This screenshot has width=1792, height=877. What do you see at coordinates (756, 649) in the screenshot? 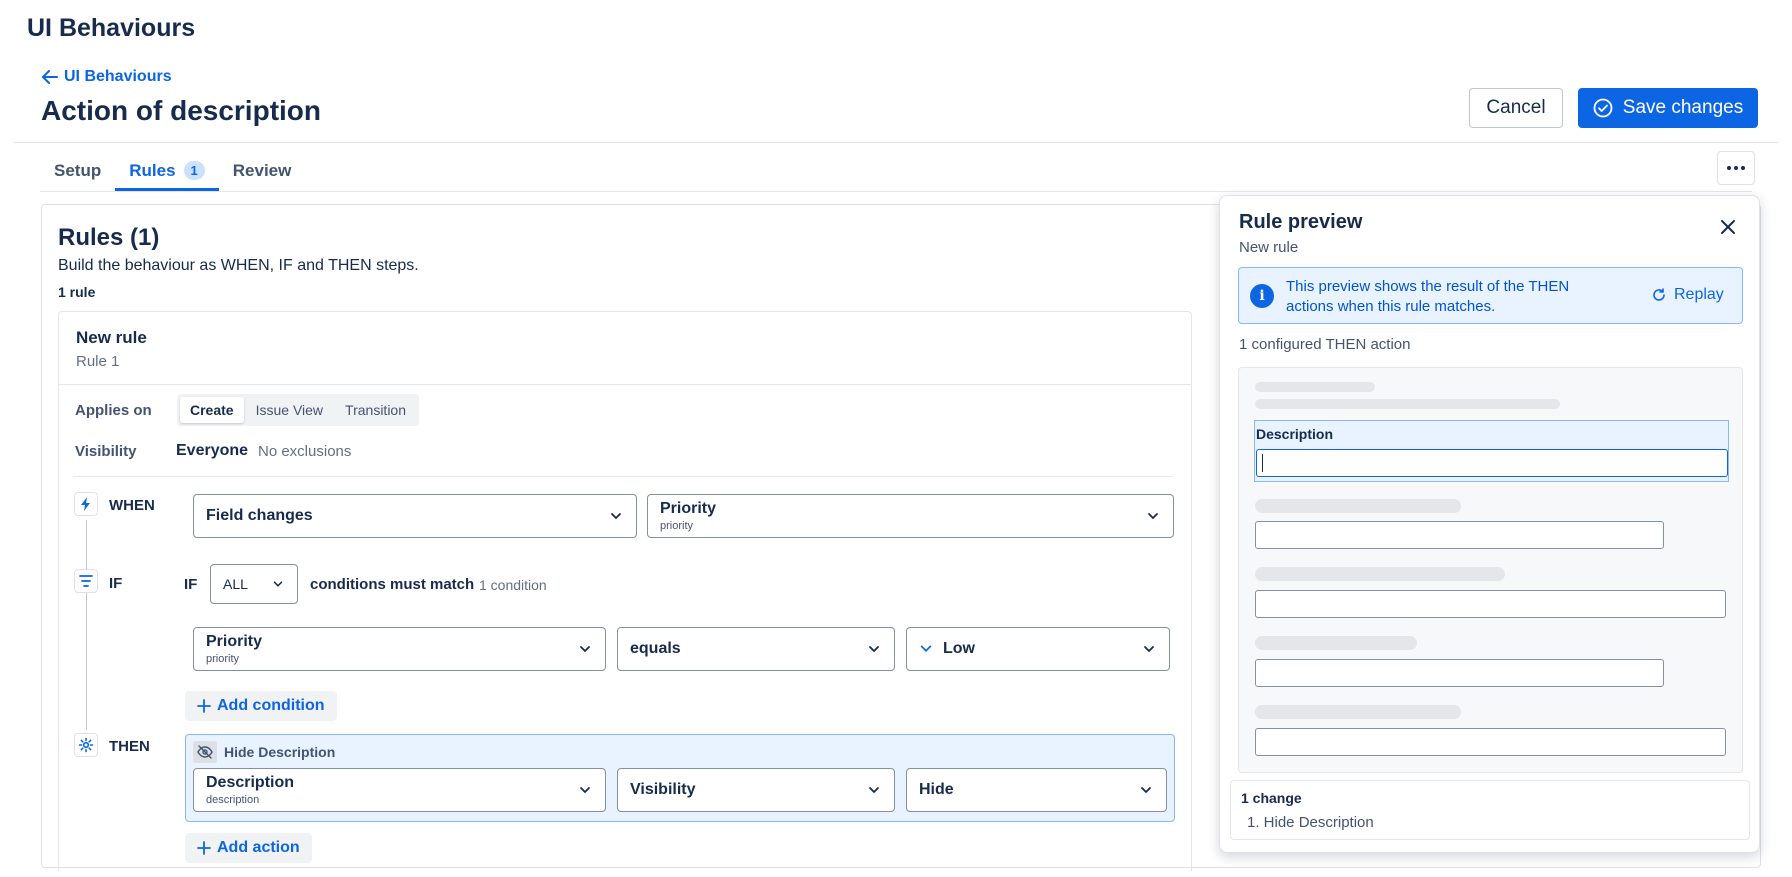
I see `condition-operator-select: equals` at bounding box center [756, 649].